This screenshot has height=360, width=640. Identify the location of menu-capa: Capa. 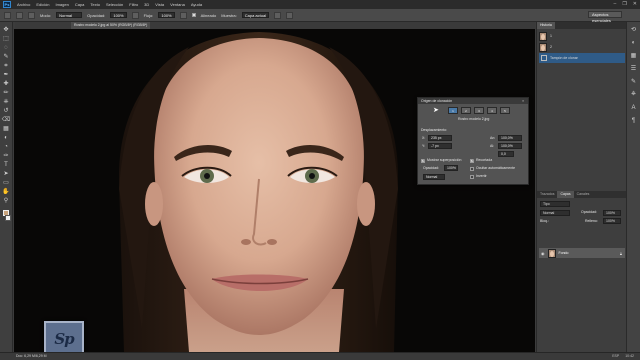
(80, 4).